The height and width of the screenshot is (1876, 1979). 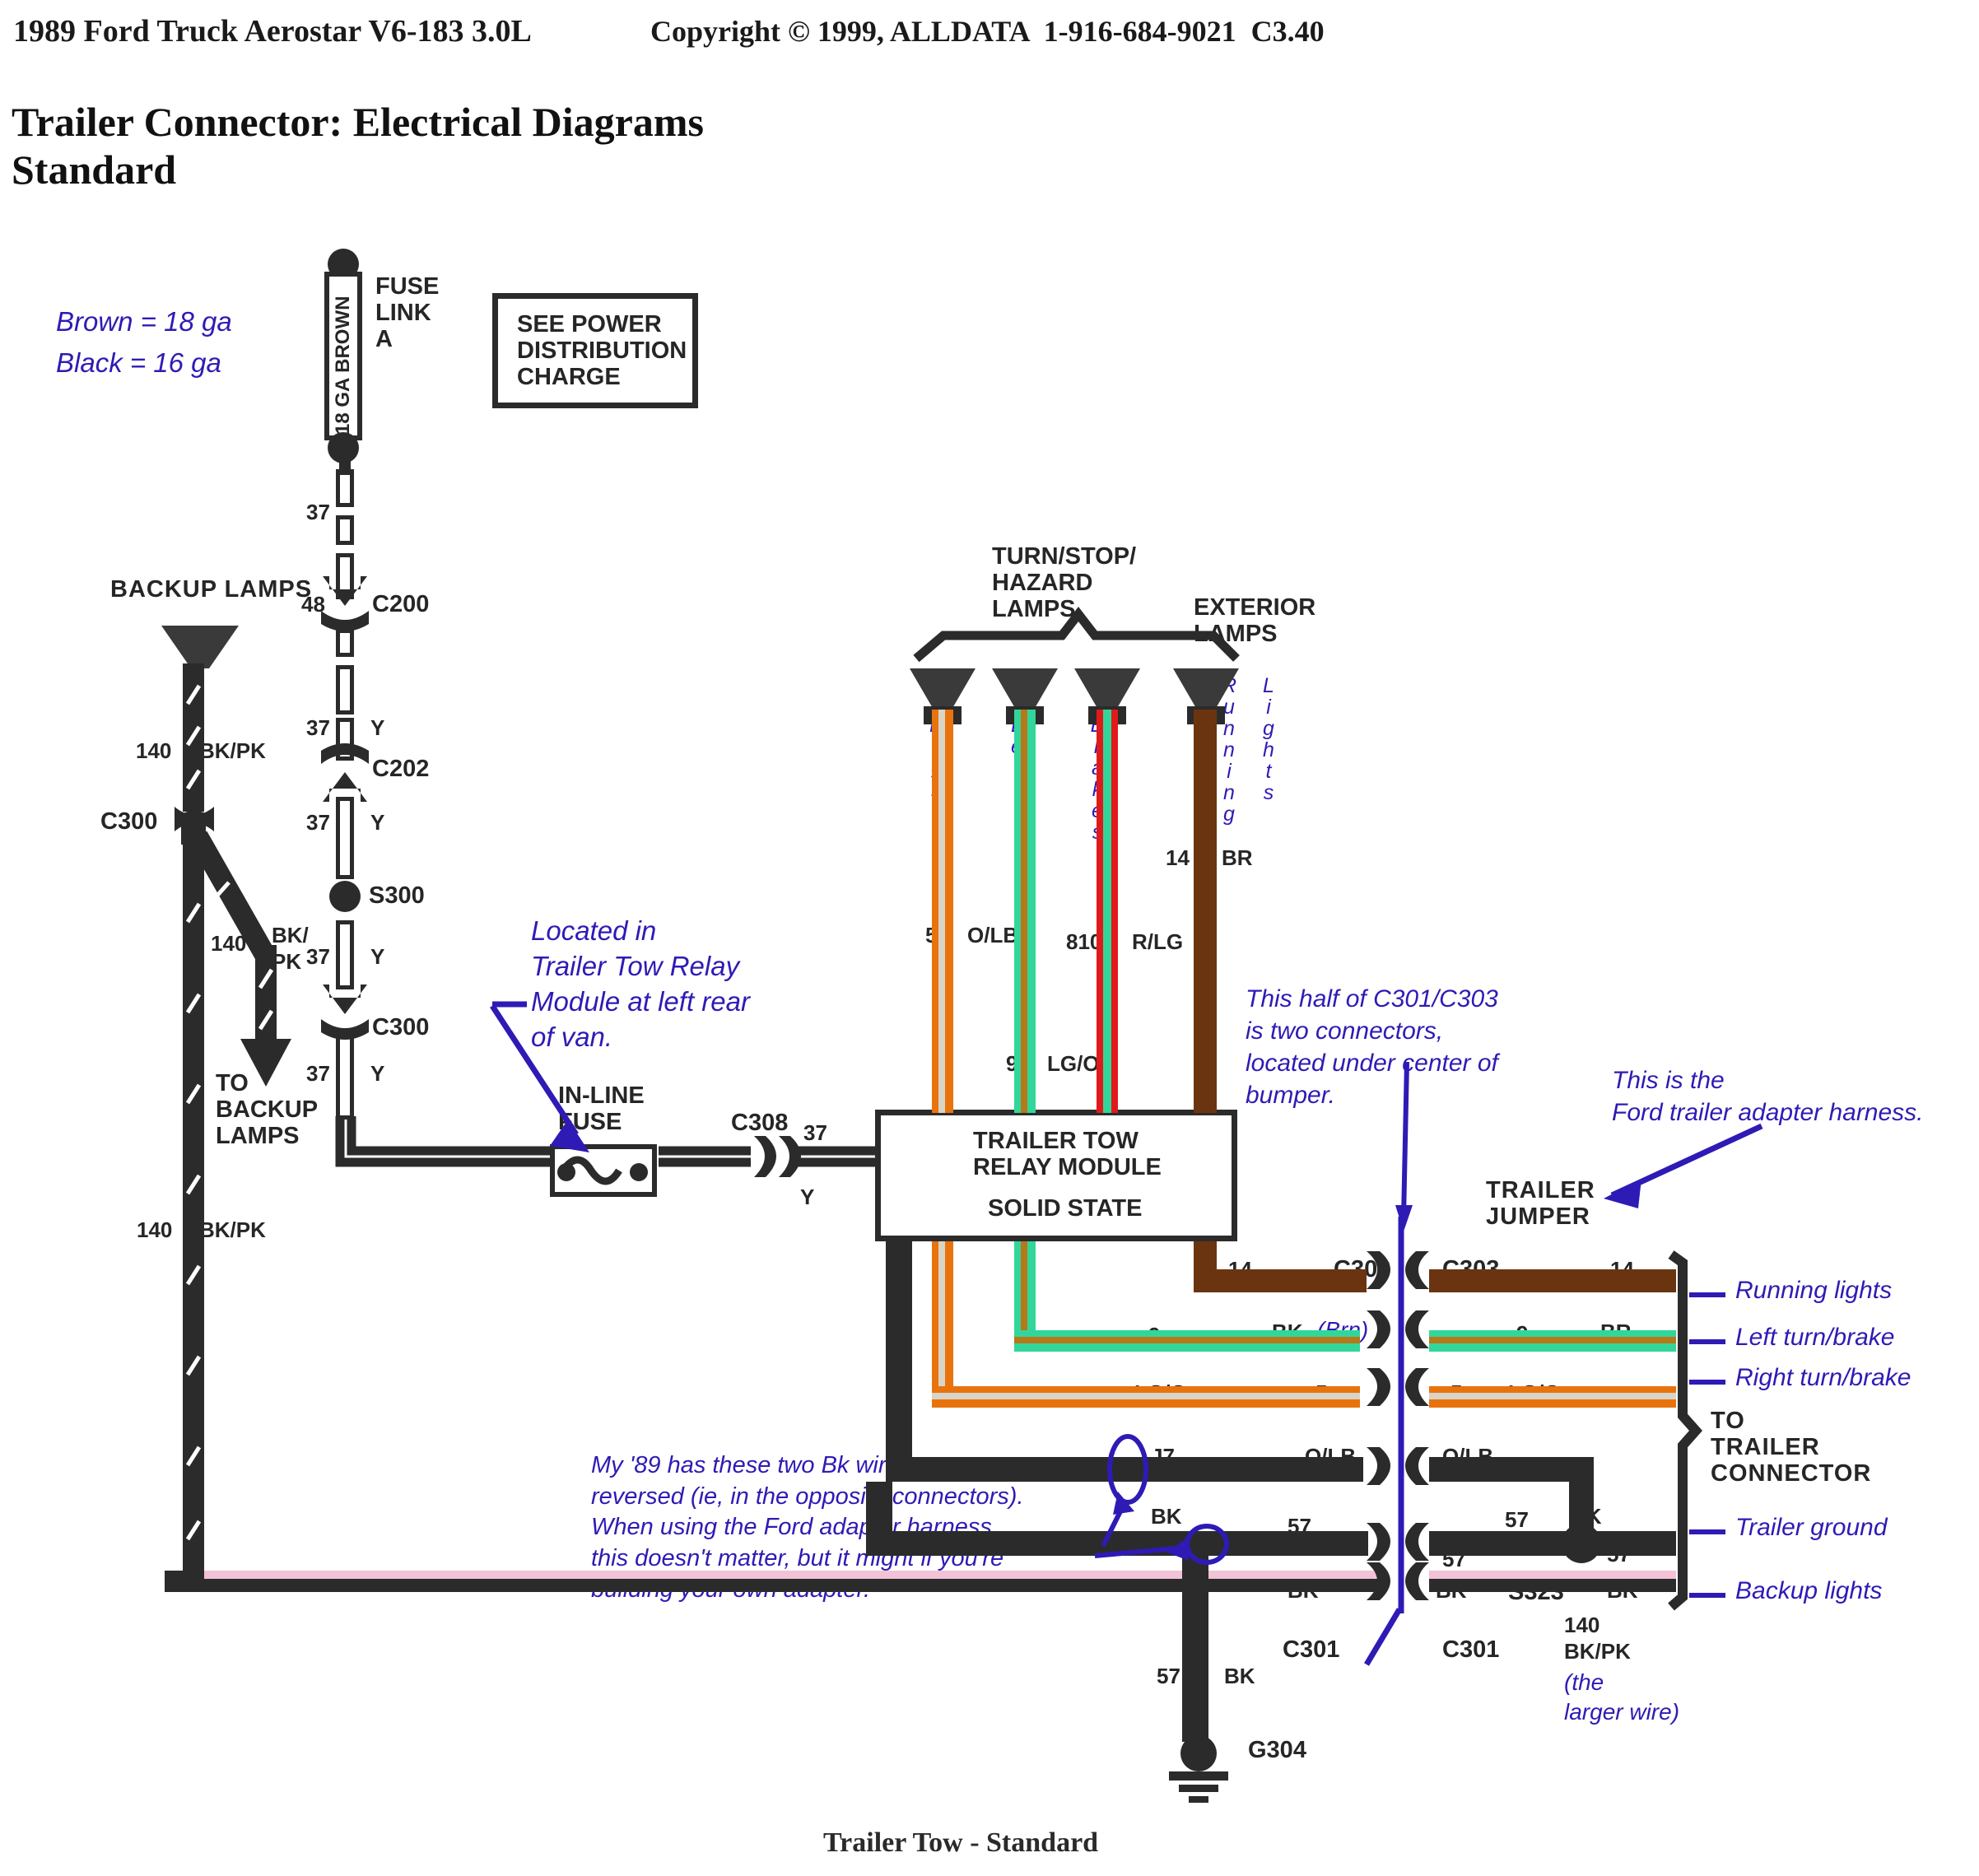 What do you see at coordinates (233, 1083) in the screenshot?
I see `to-backup-lamps-1: TO` at bounding box center [233, 1083].